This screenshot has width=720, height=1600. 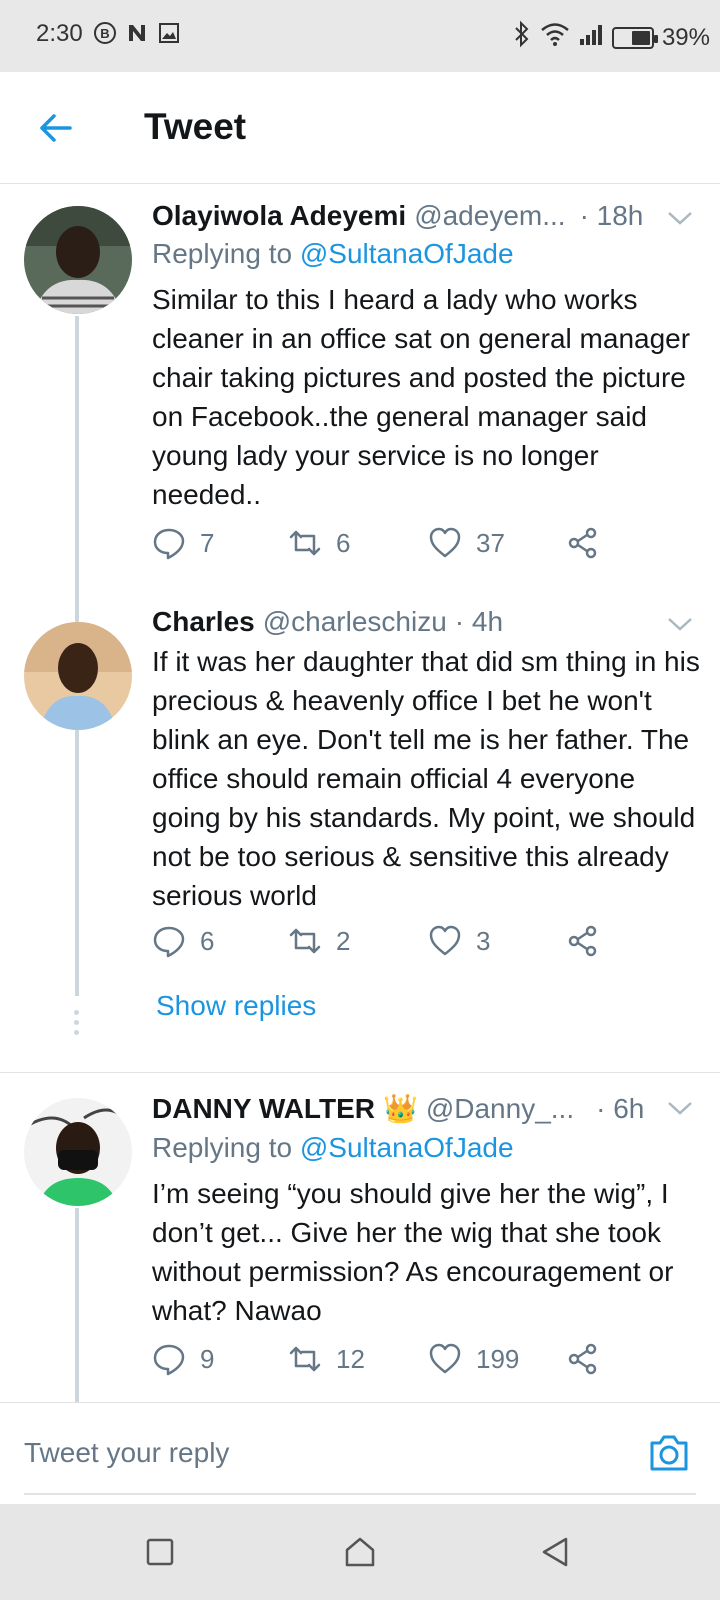 What do you see at coordinates (169, 33) in the screenshot?
I see `image-icon` at bounding box center [169, 33].